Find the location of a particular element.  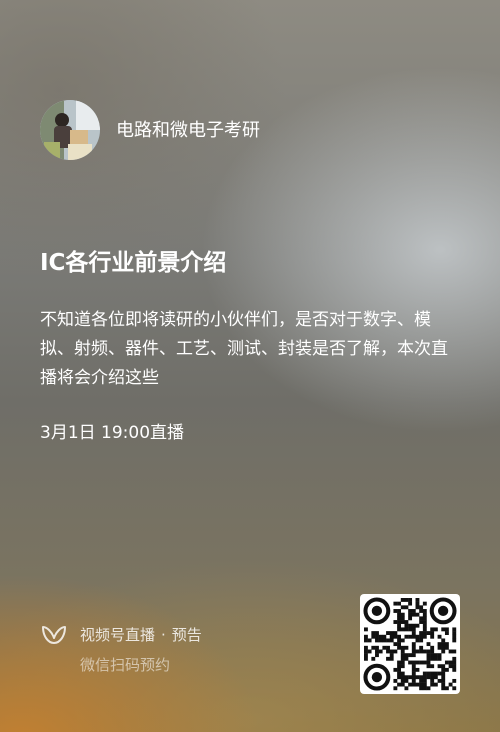

live-schedule: 3月1日 19:00直播 is located at coordinates (112, 433).